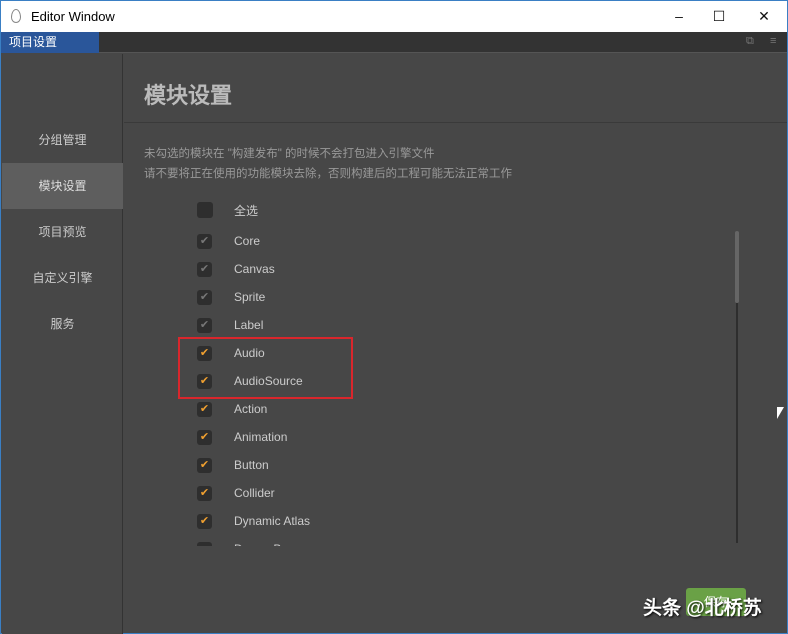 This screenshot has height=634, width=788. What do you see at coordinates (702, 608) in the screenshot?
I see `watermark: 头条 @北桥苏` at bounding box center [702, 608].